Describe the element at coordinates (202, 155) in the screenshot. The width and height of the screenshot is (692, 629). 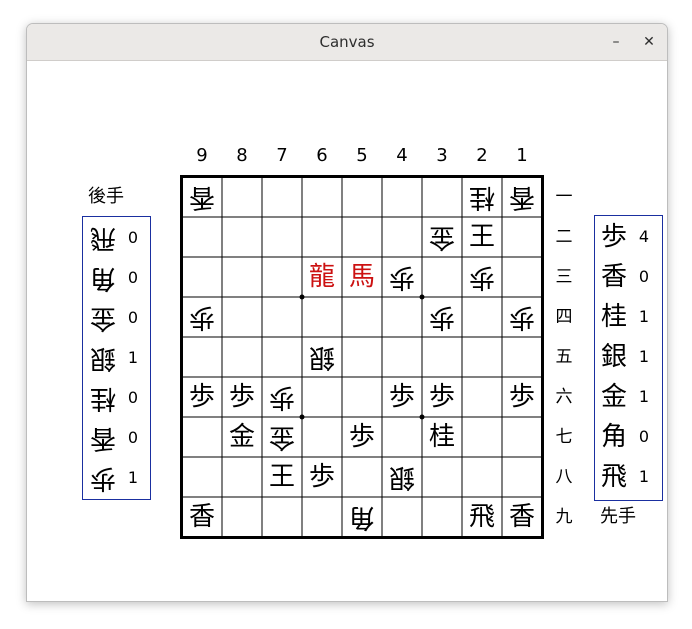
I see `file-label: 9` at that location.